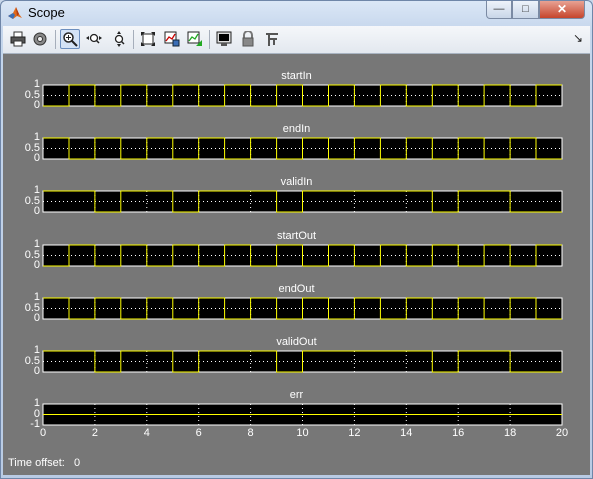 The image size is (593, 479). I want to click on print-button, so click(18, 39).